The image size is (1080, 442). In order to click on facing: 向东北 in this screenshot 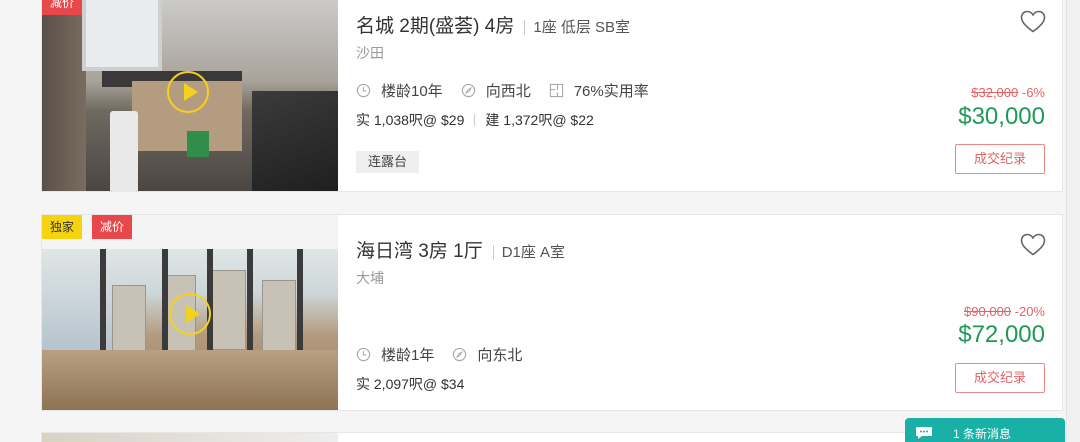, I will do `click(500, 355)`.